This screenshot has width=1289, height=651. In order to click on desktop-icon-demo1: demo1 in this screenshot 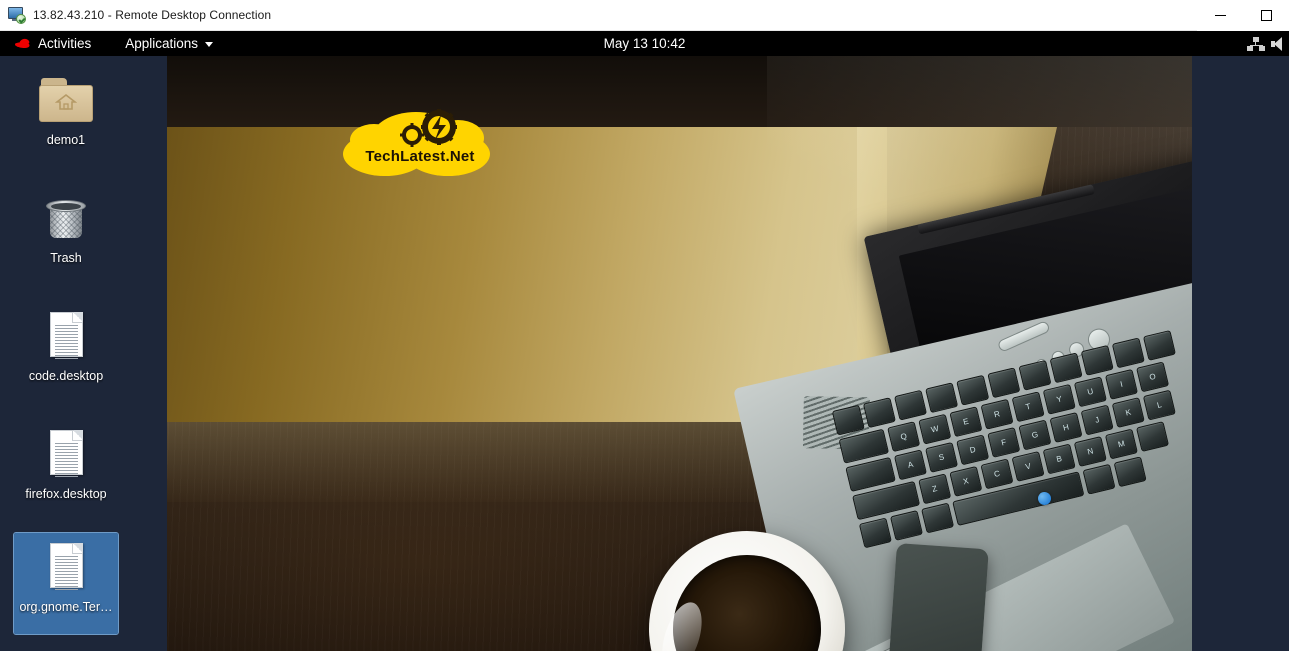, I will do `click(66, 116)`.